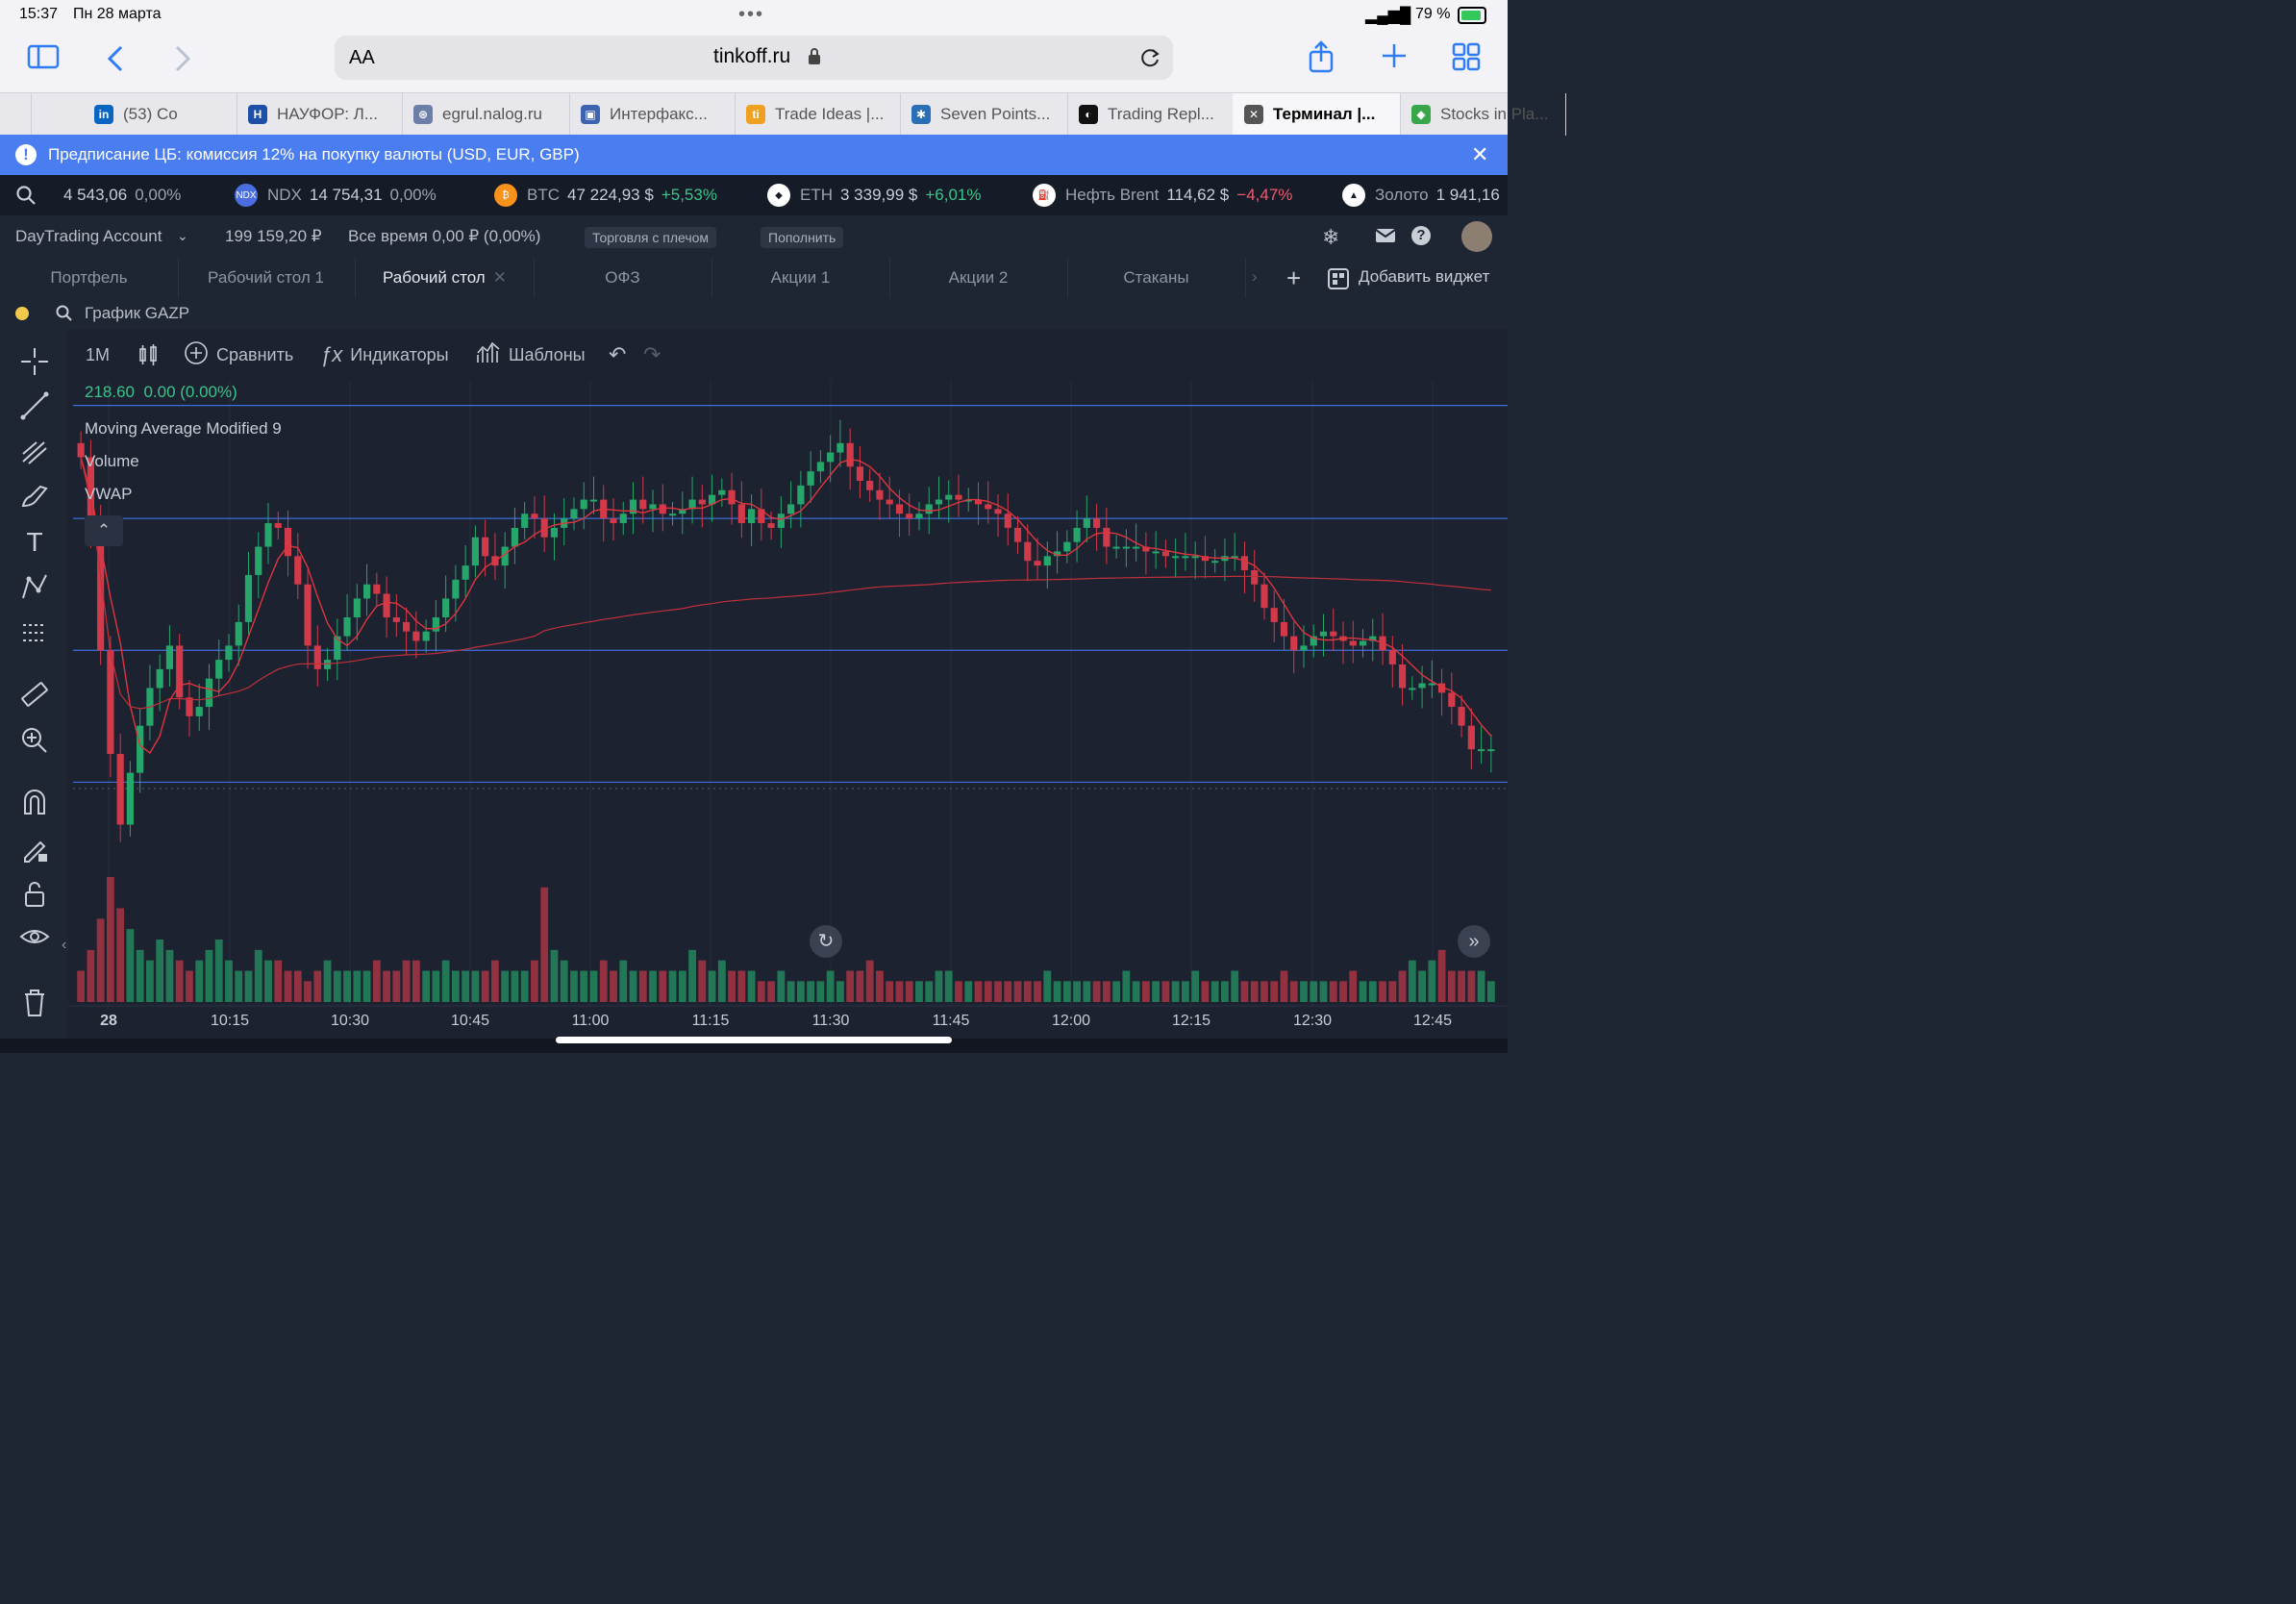  Describe the element at coordinates (115, 61) in the screenshot. I see `back-icon` at that location.